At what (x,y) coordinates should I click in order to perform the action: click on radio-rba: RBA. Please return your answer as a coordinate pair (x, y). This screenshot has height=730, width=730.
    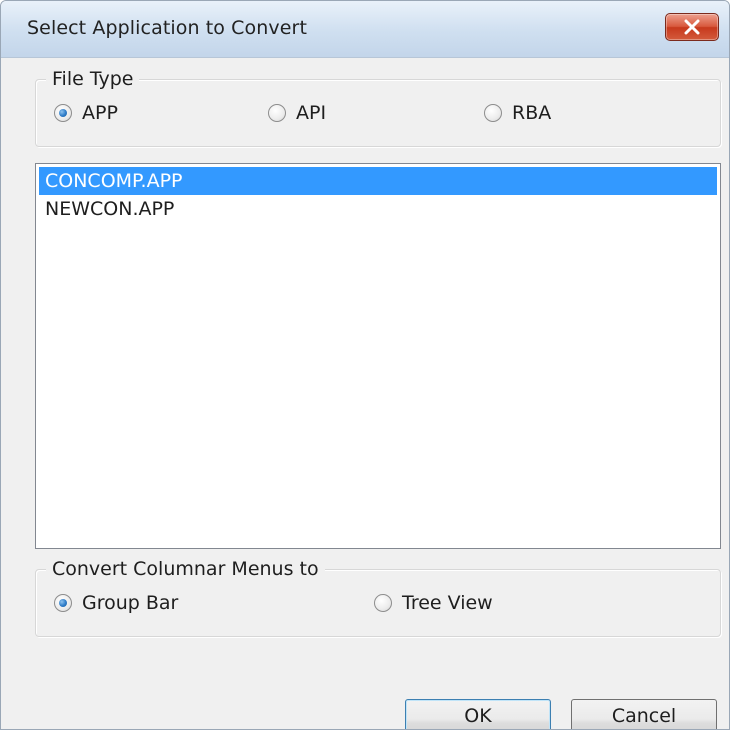
    Looking at the image, I should click on (517, 113).